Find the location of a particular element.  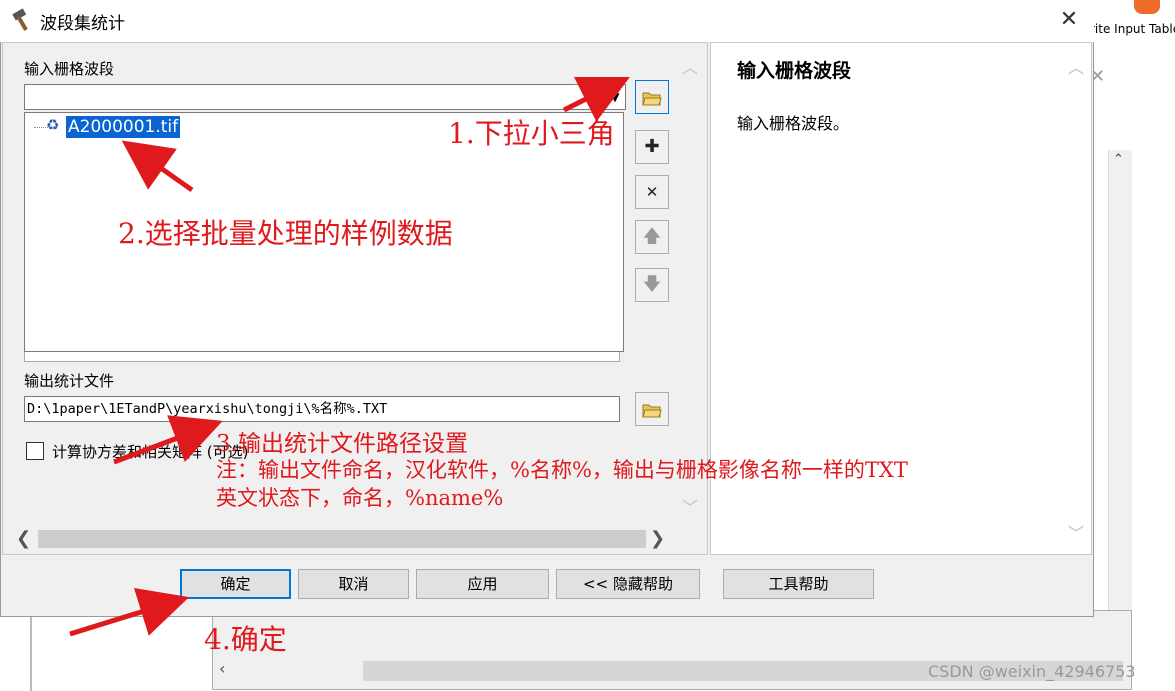

annotation-step1: 1.下拉小三角 is located at coordinates (531, 133).